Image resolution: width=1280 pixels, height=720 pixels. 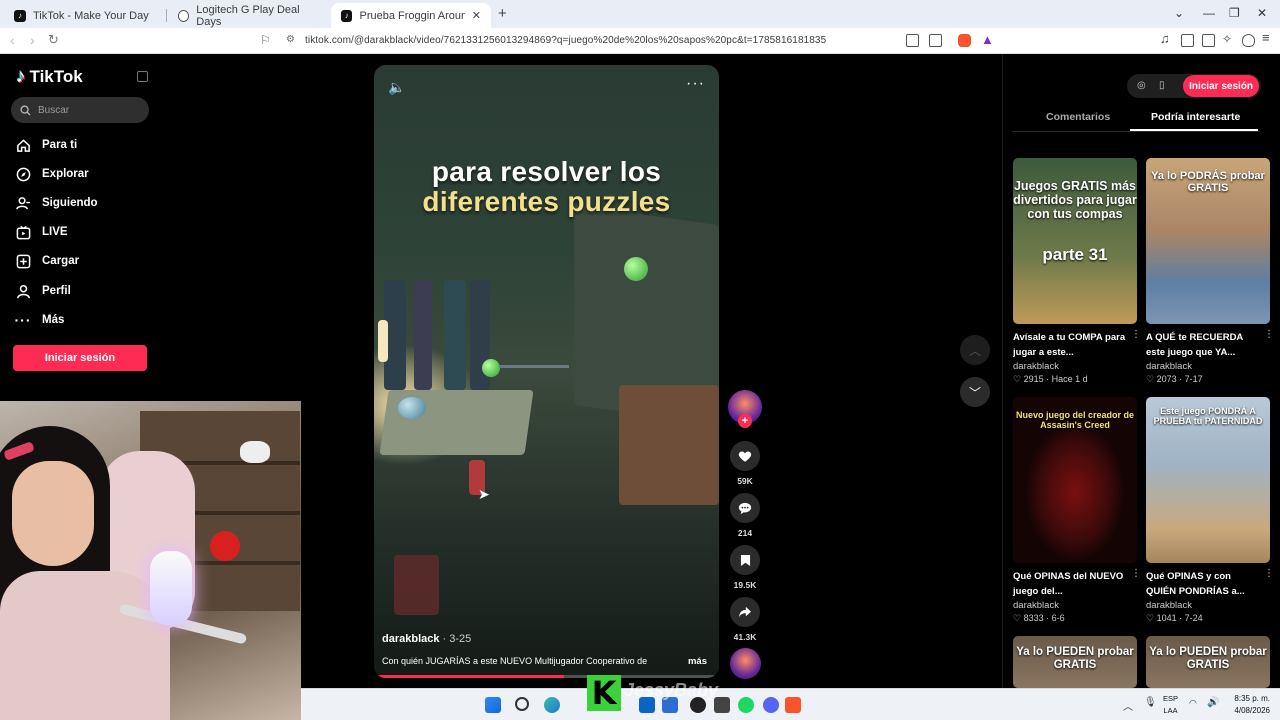 I want to click on next-creator-avatar, so click(x=745, y=663).